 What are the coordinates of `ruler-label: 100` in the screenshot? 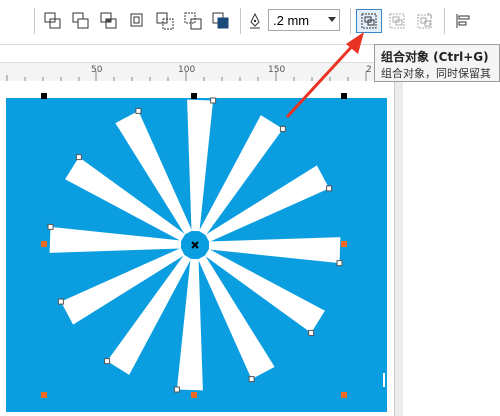 It's located at (187, 70).